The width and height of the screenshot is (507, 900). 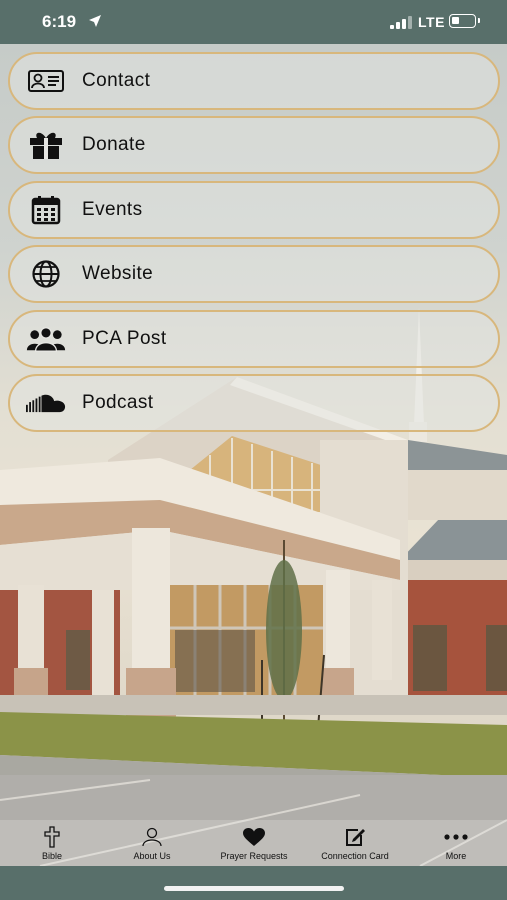 What do you see at coordinates (46, 403) in the screenshot?
I see `soundcloud-icon` at bounding box center [46, 403].